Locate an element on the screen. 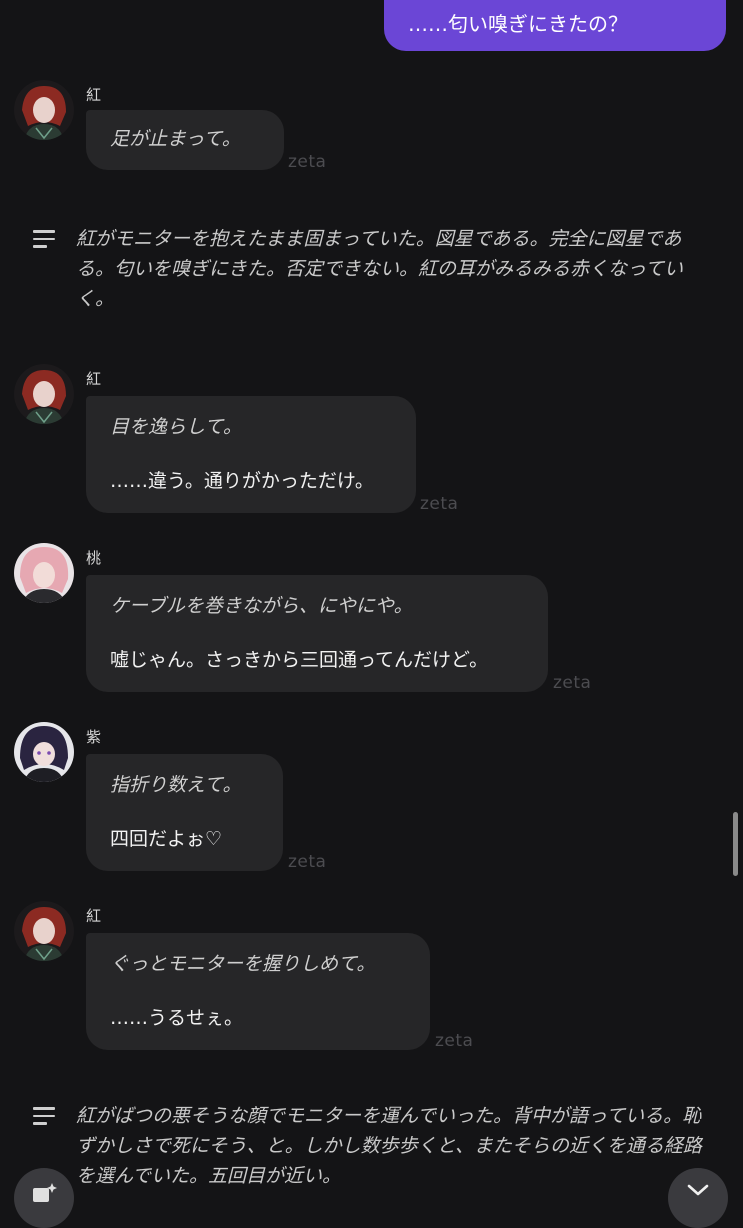 The image size is (743, 1228). message-action-text: ケーブルを巻きながら、にやにや。 is located at coordinates (261, 606).